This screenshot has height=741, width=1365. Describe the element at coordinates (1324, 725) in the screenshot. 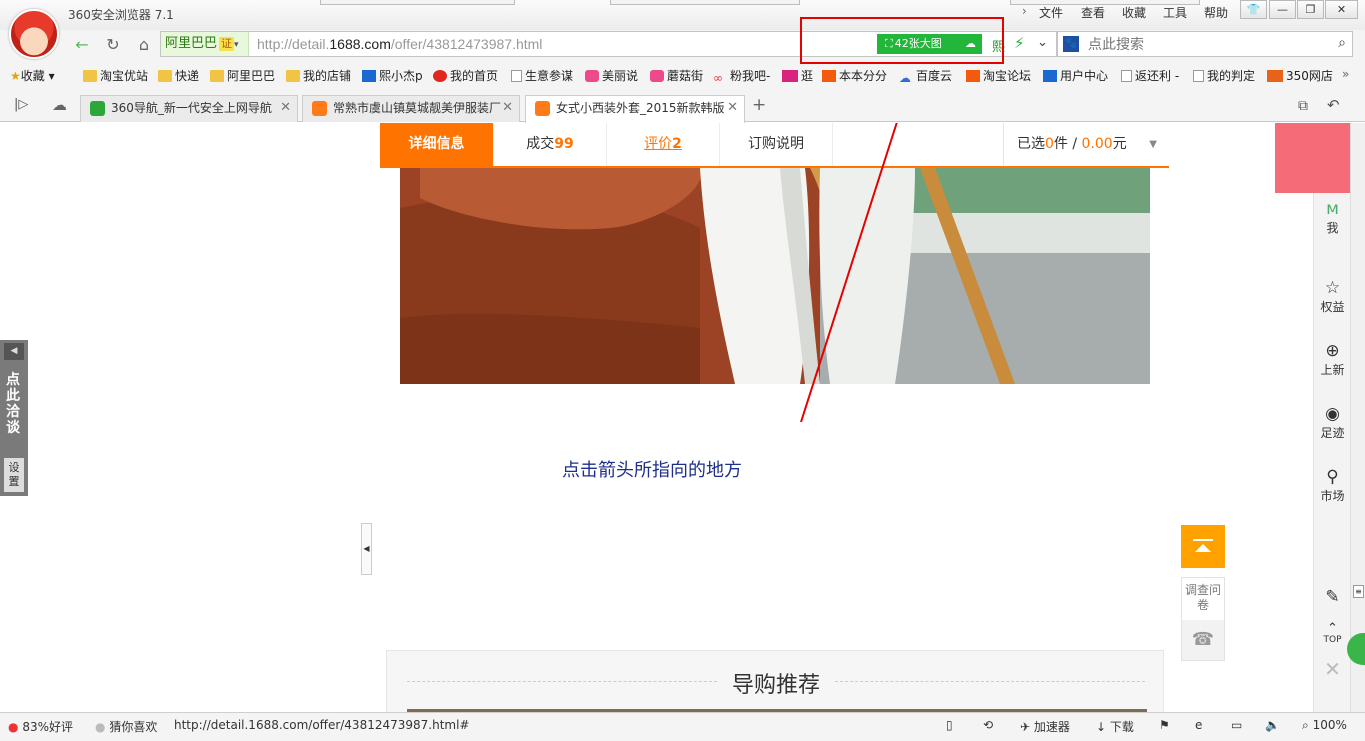

I see `zoom-control: ⌕ 100%` at that location.